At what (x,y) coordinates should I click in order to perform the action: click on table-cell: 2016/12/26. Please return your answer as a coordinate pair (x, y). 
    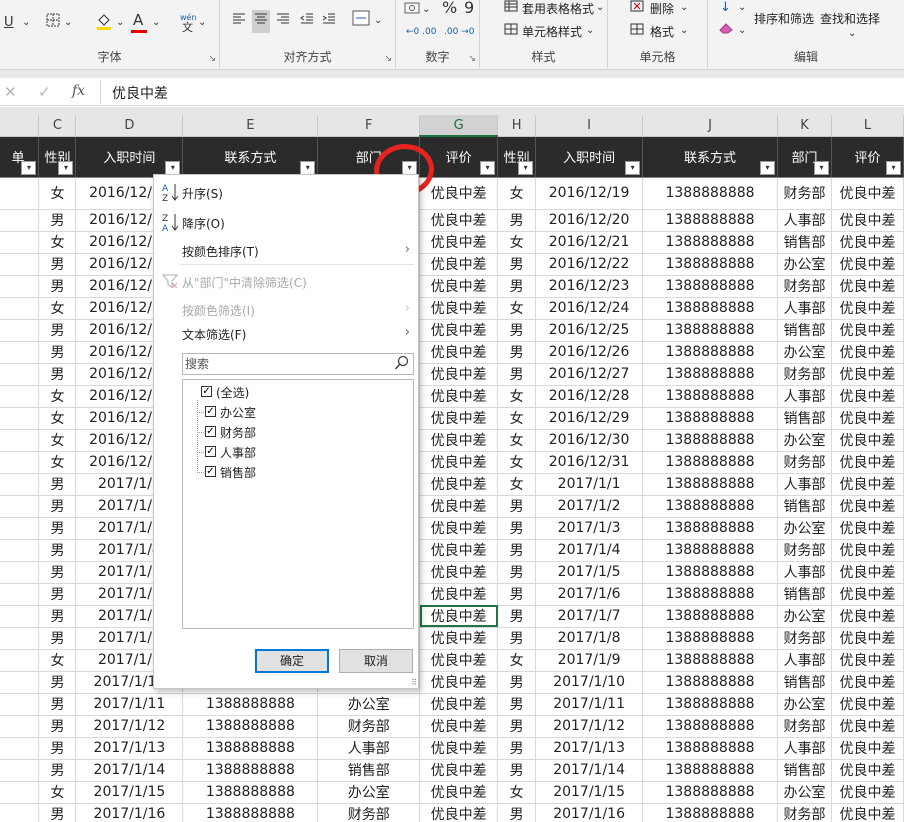
    Looking at the image, I should click on (589, 352).